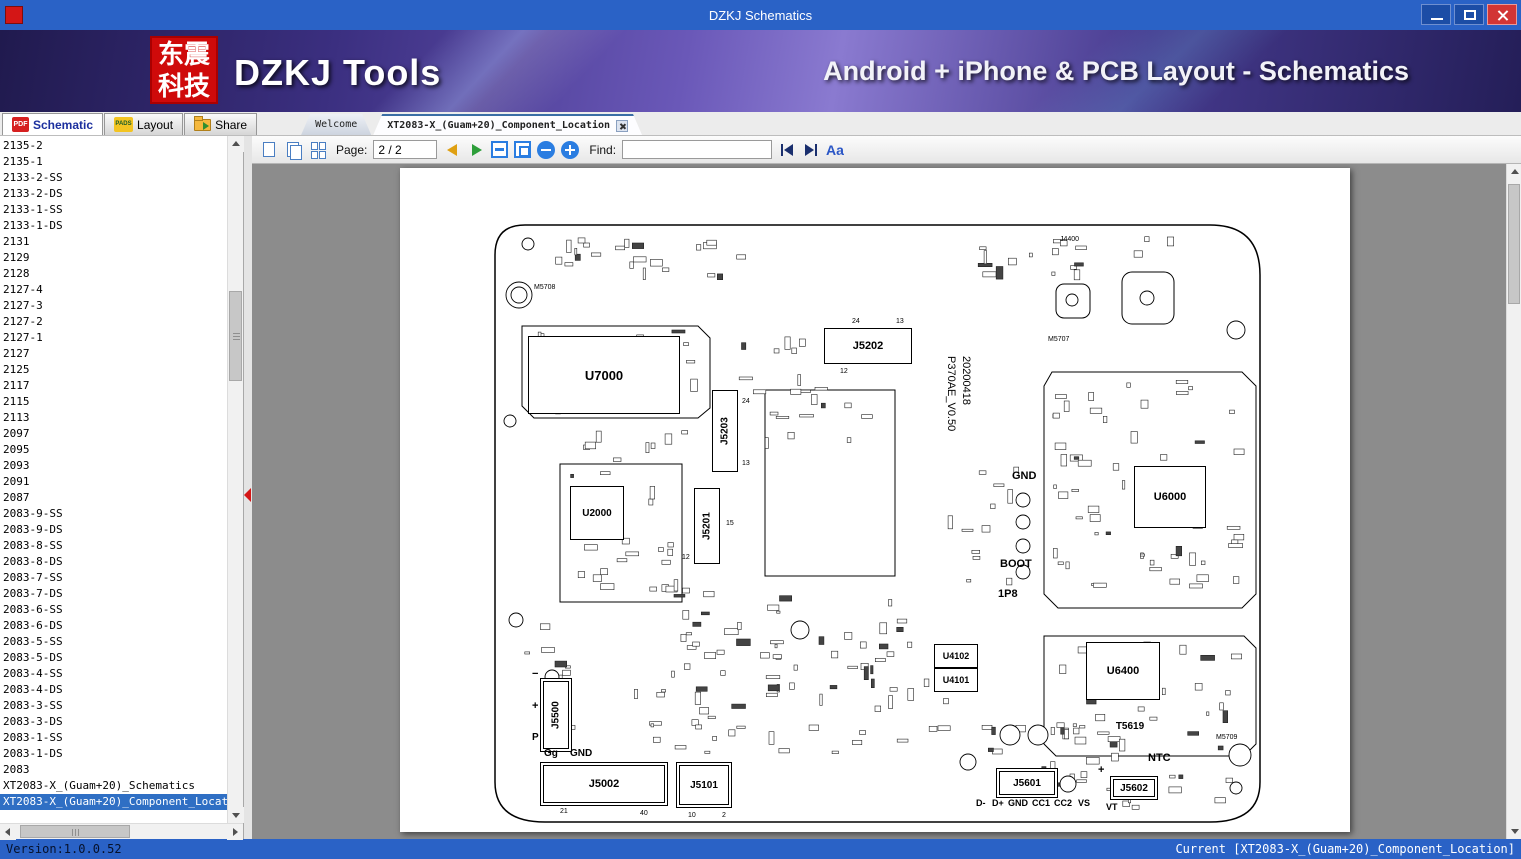 The width and height of the screenshot is (1521, 859). I want to click on sidebar-item: 2131, so click(113, 242).